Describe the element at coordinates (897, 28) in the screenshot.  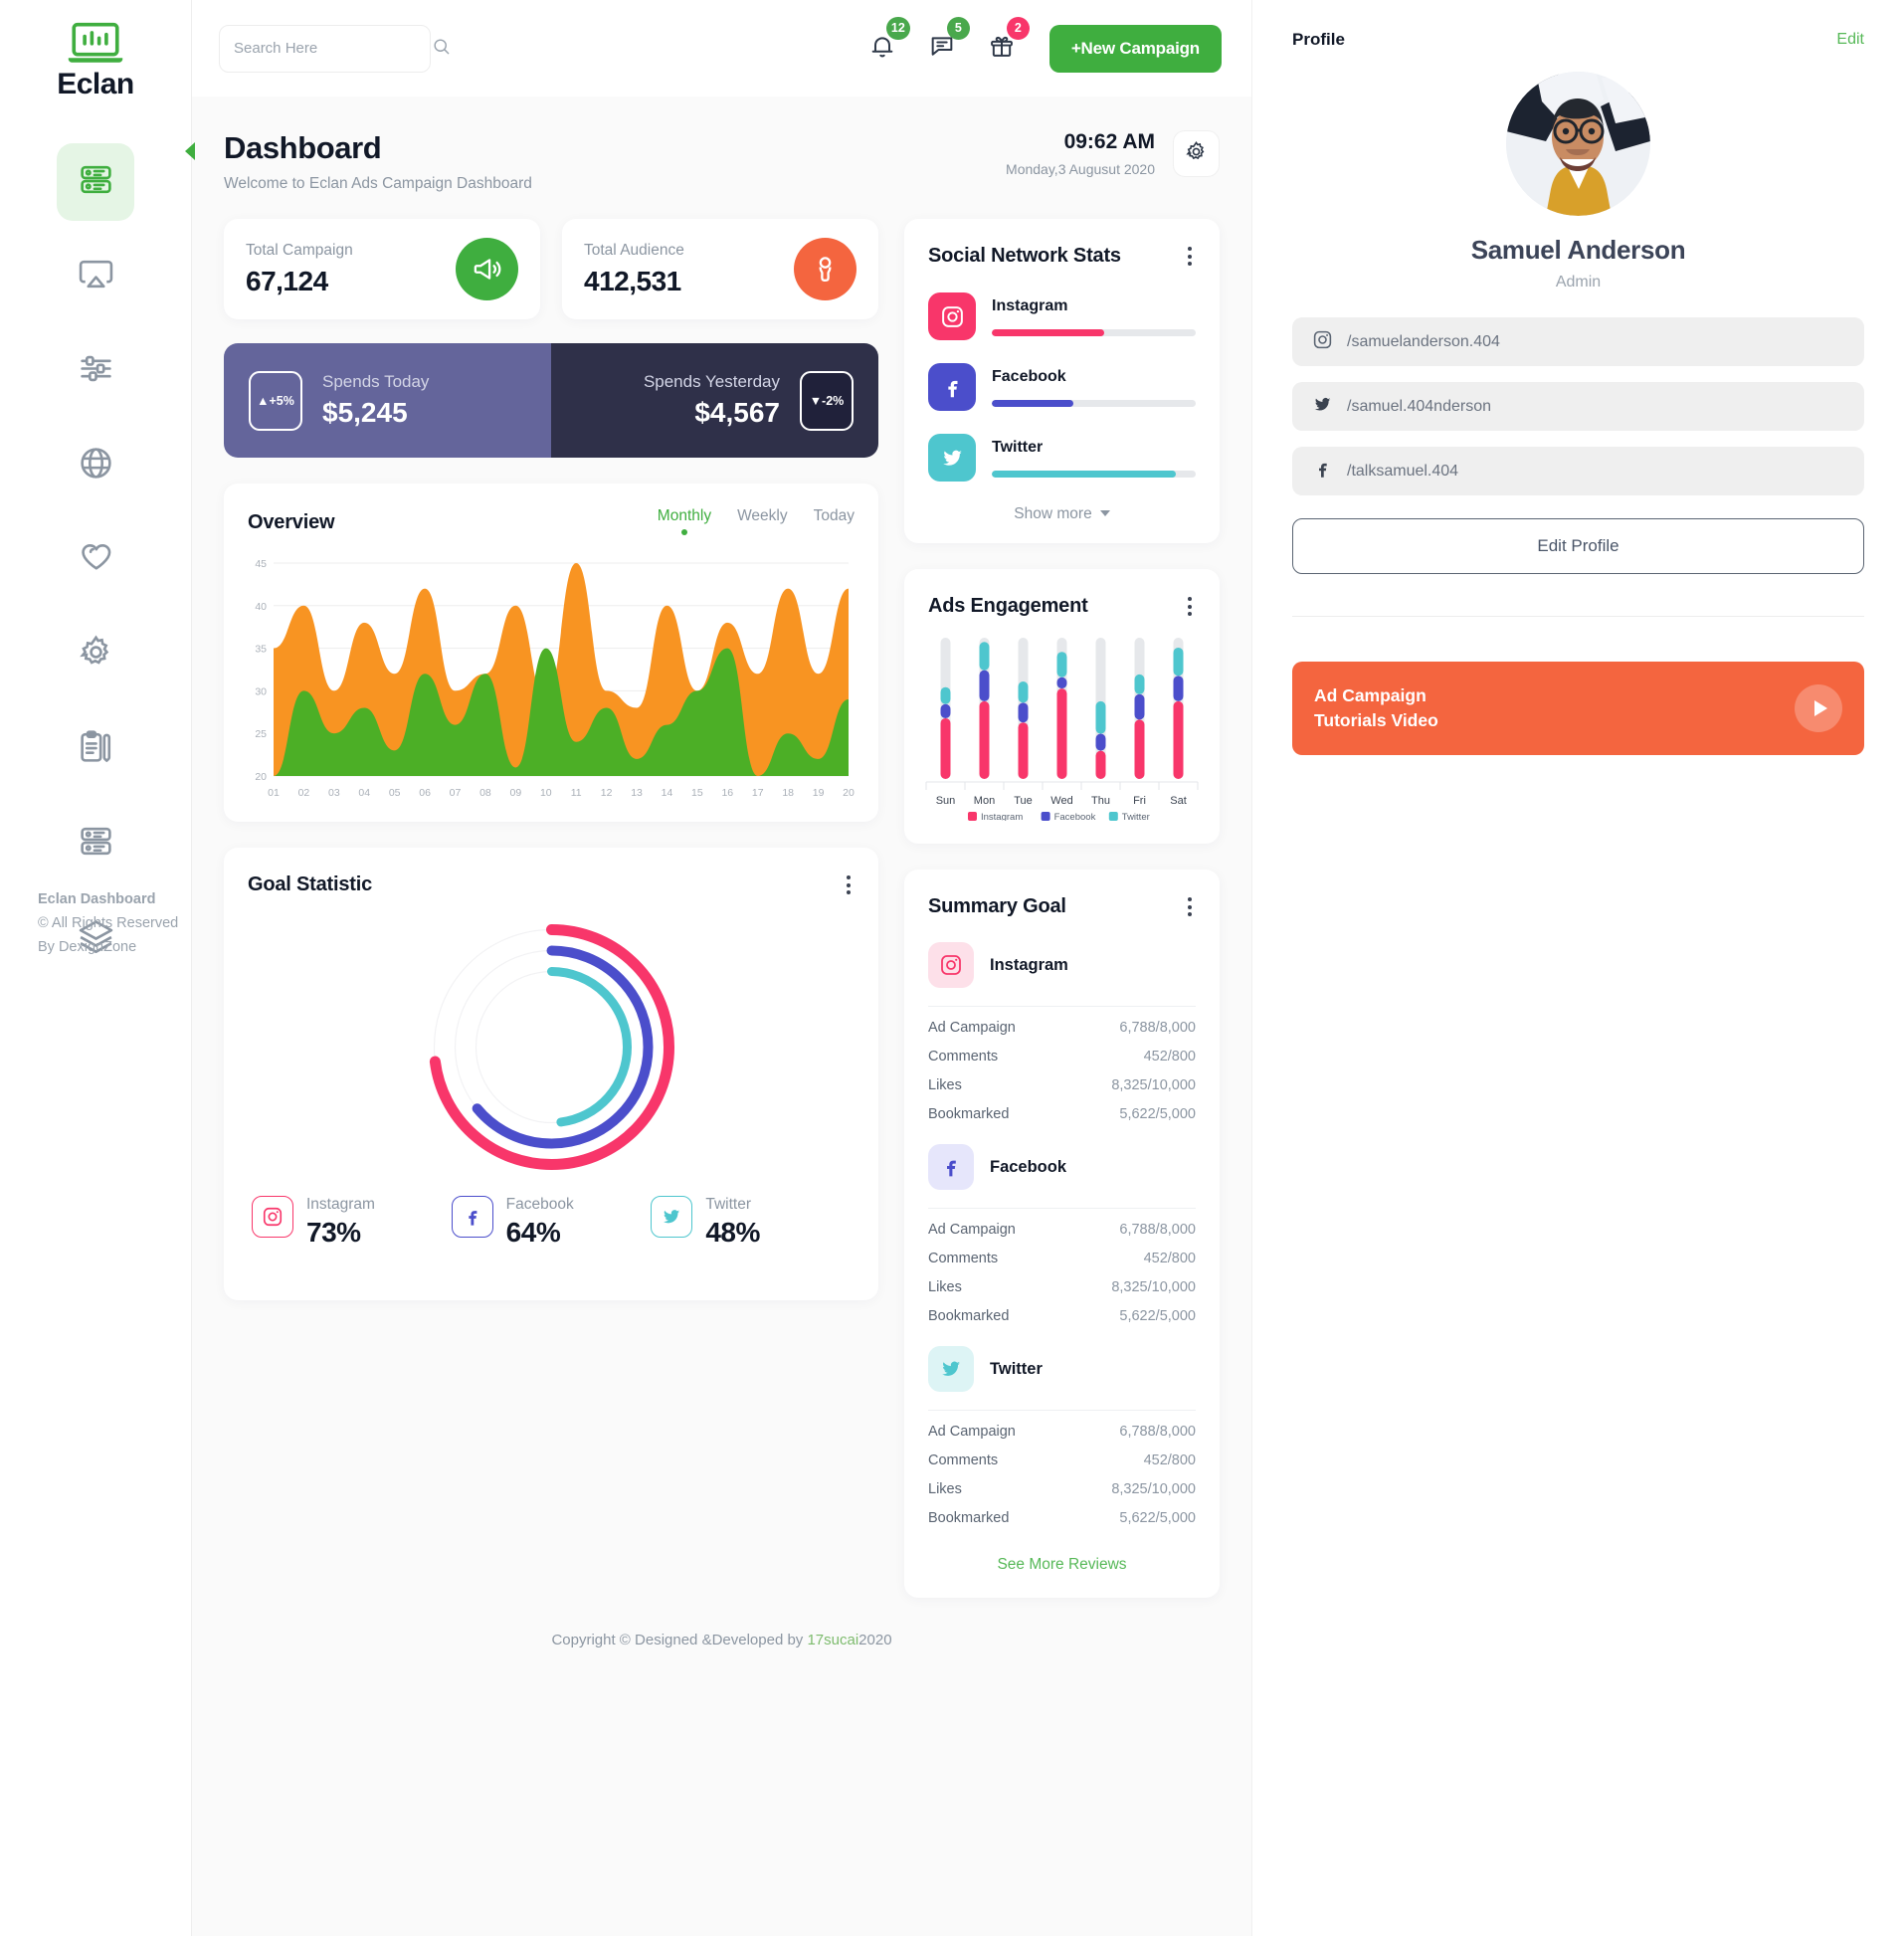
I see `notifications-badge: 12` at that location.